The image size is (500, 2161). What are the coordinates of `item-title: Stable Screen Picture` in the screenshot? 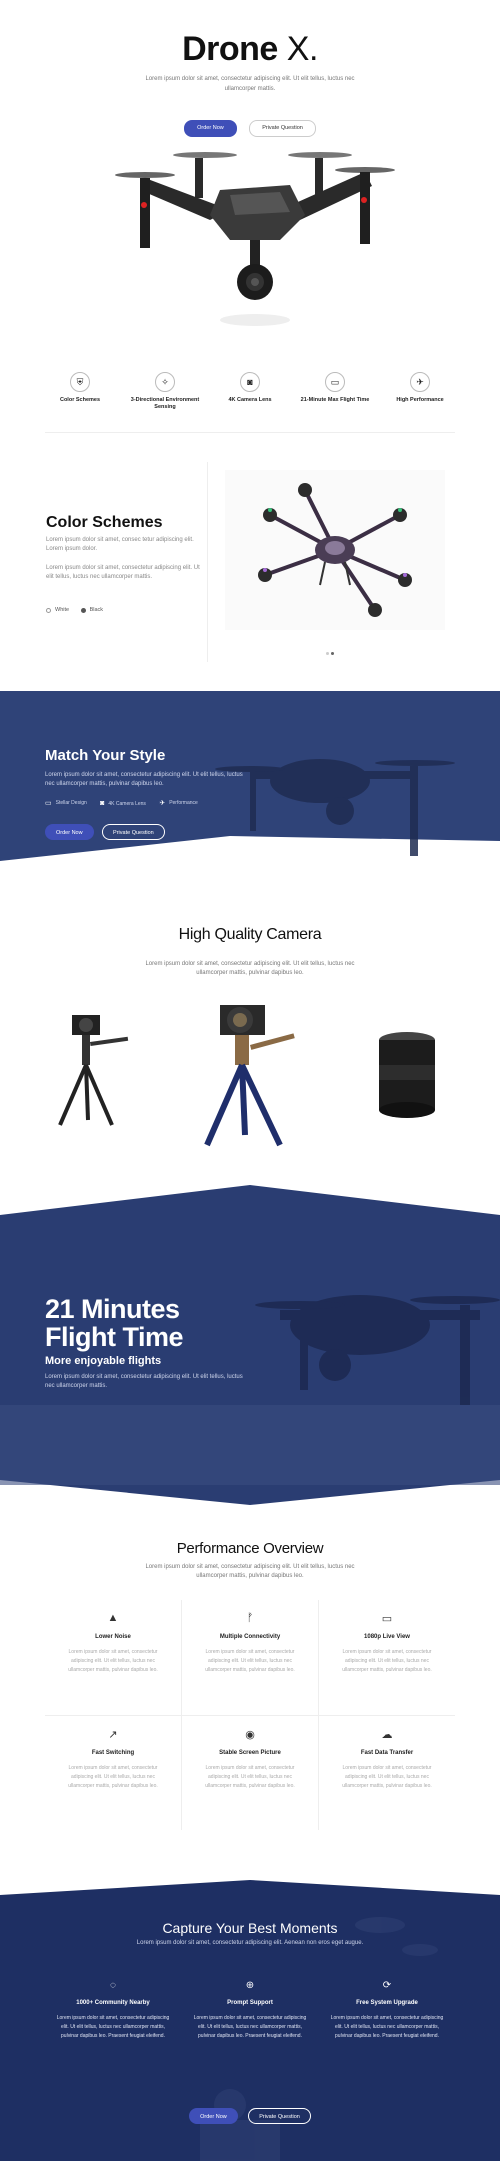 It's located at (250, 1753).